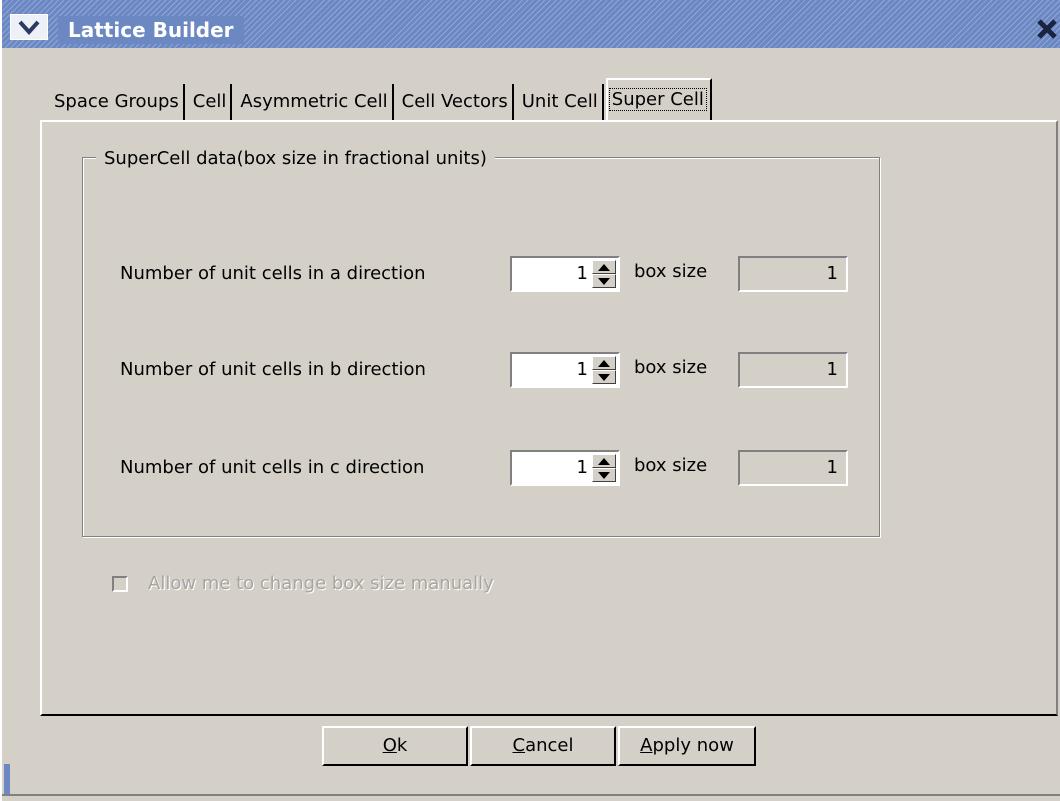  I want to click on tab-label: Space Groups, so click(116, 101).